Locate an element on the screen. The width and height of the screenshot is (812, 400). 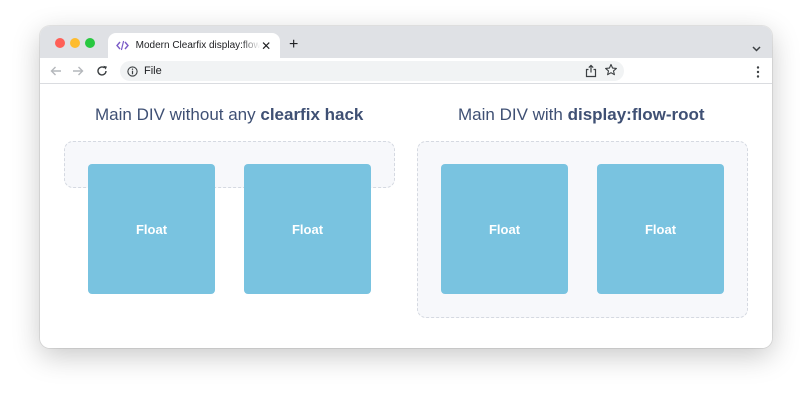
minimize-window-button is located at coordinates (75, 43).